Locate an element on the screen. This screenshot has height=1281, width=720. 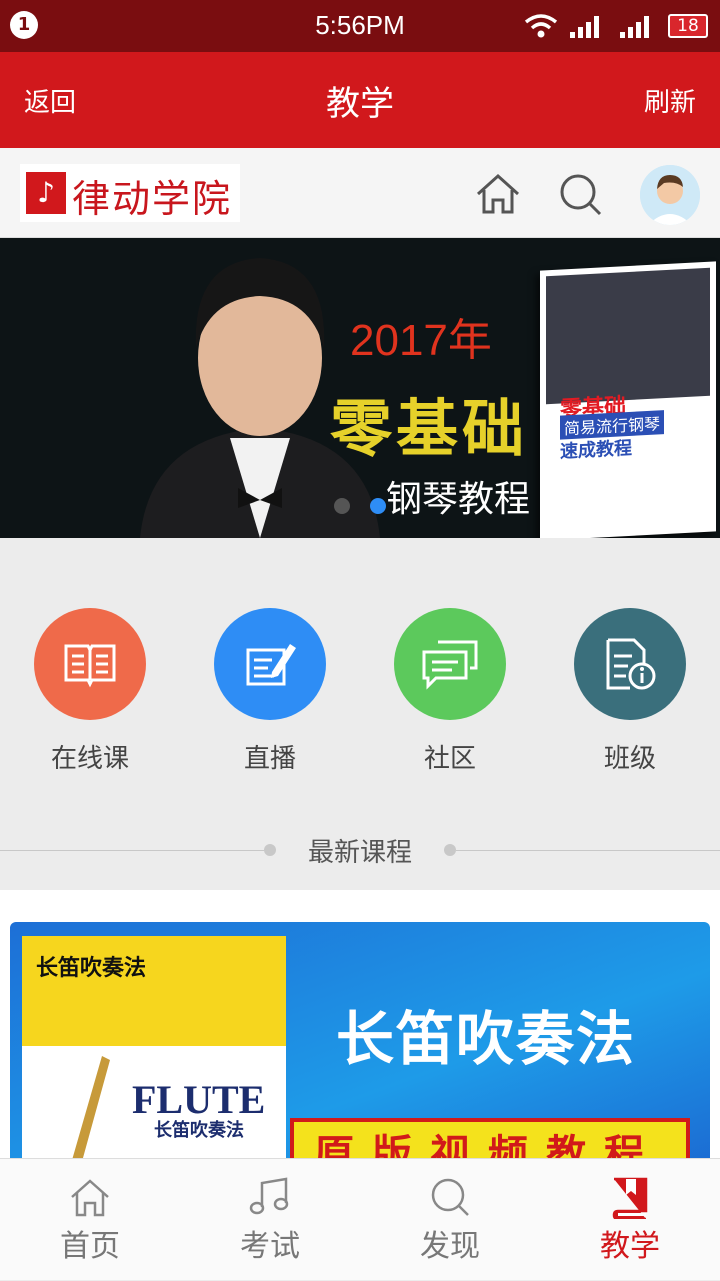
menu-community: 社区 is located at coordinates (450, 698).